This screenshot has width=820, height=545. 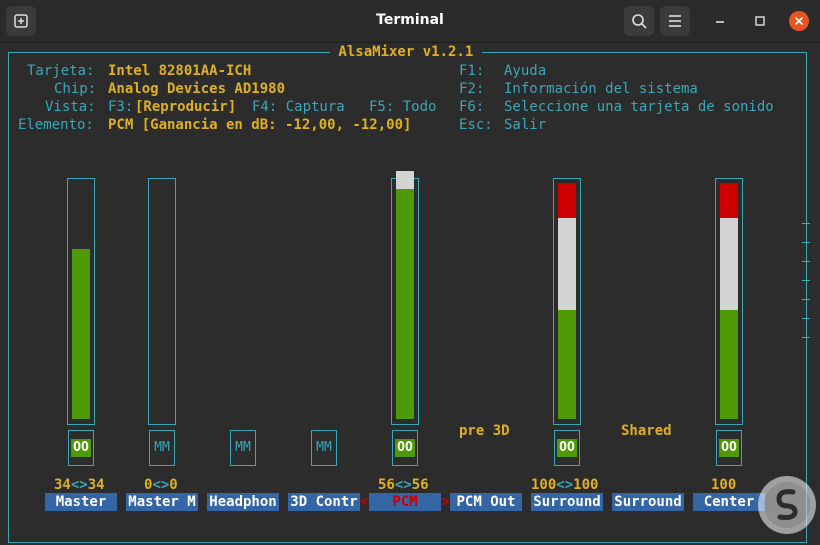 I want to click on hamburger-menu-icon, so click(x=675, y=21).